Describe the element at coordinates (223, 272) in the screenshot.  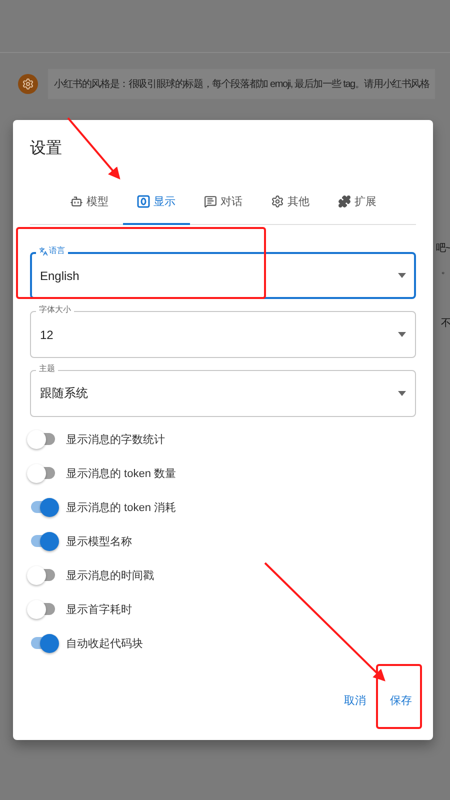
I see `select-field: 语言 English` at that location.